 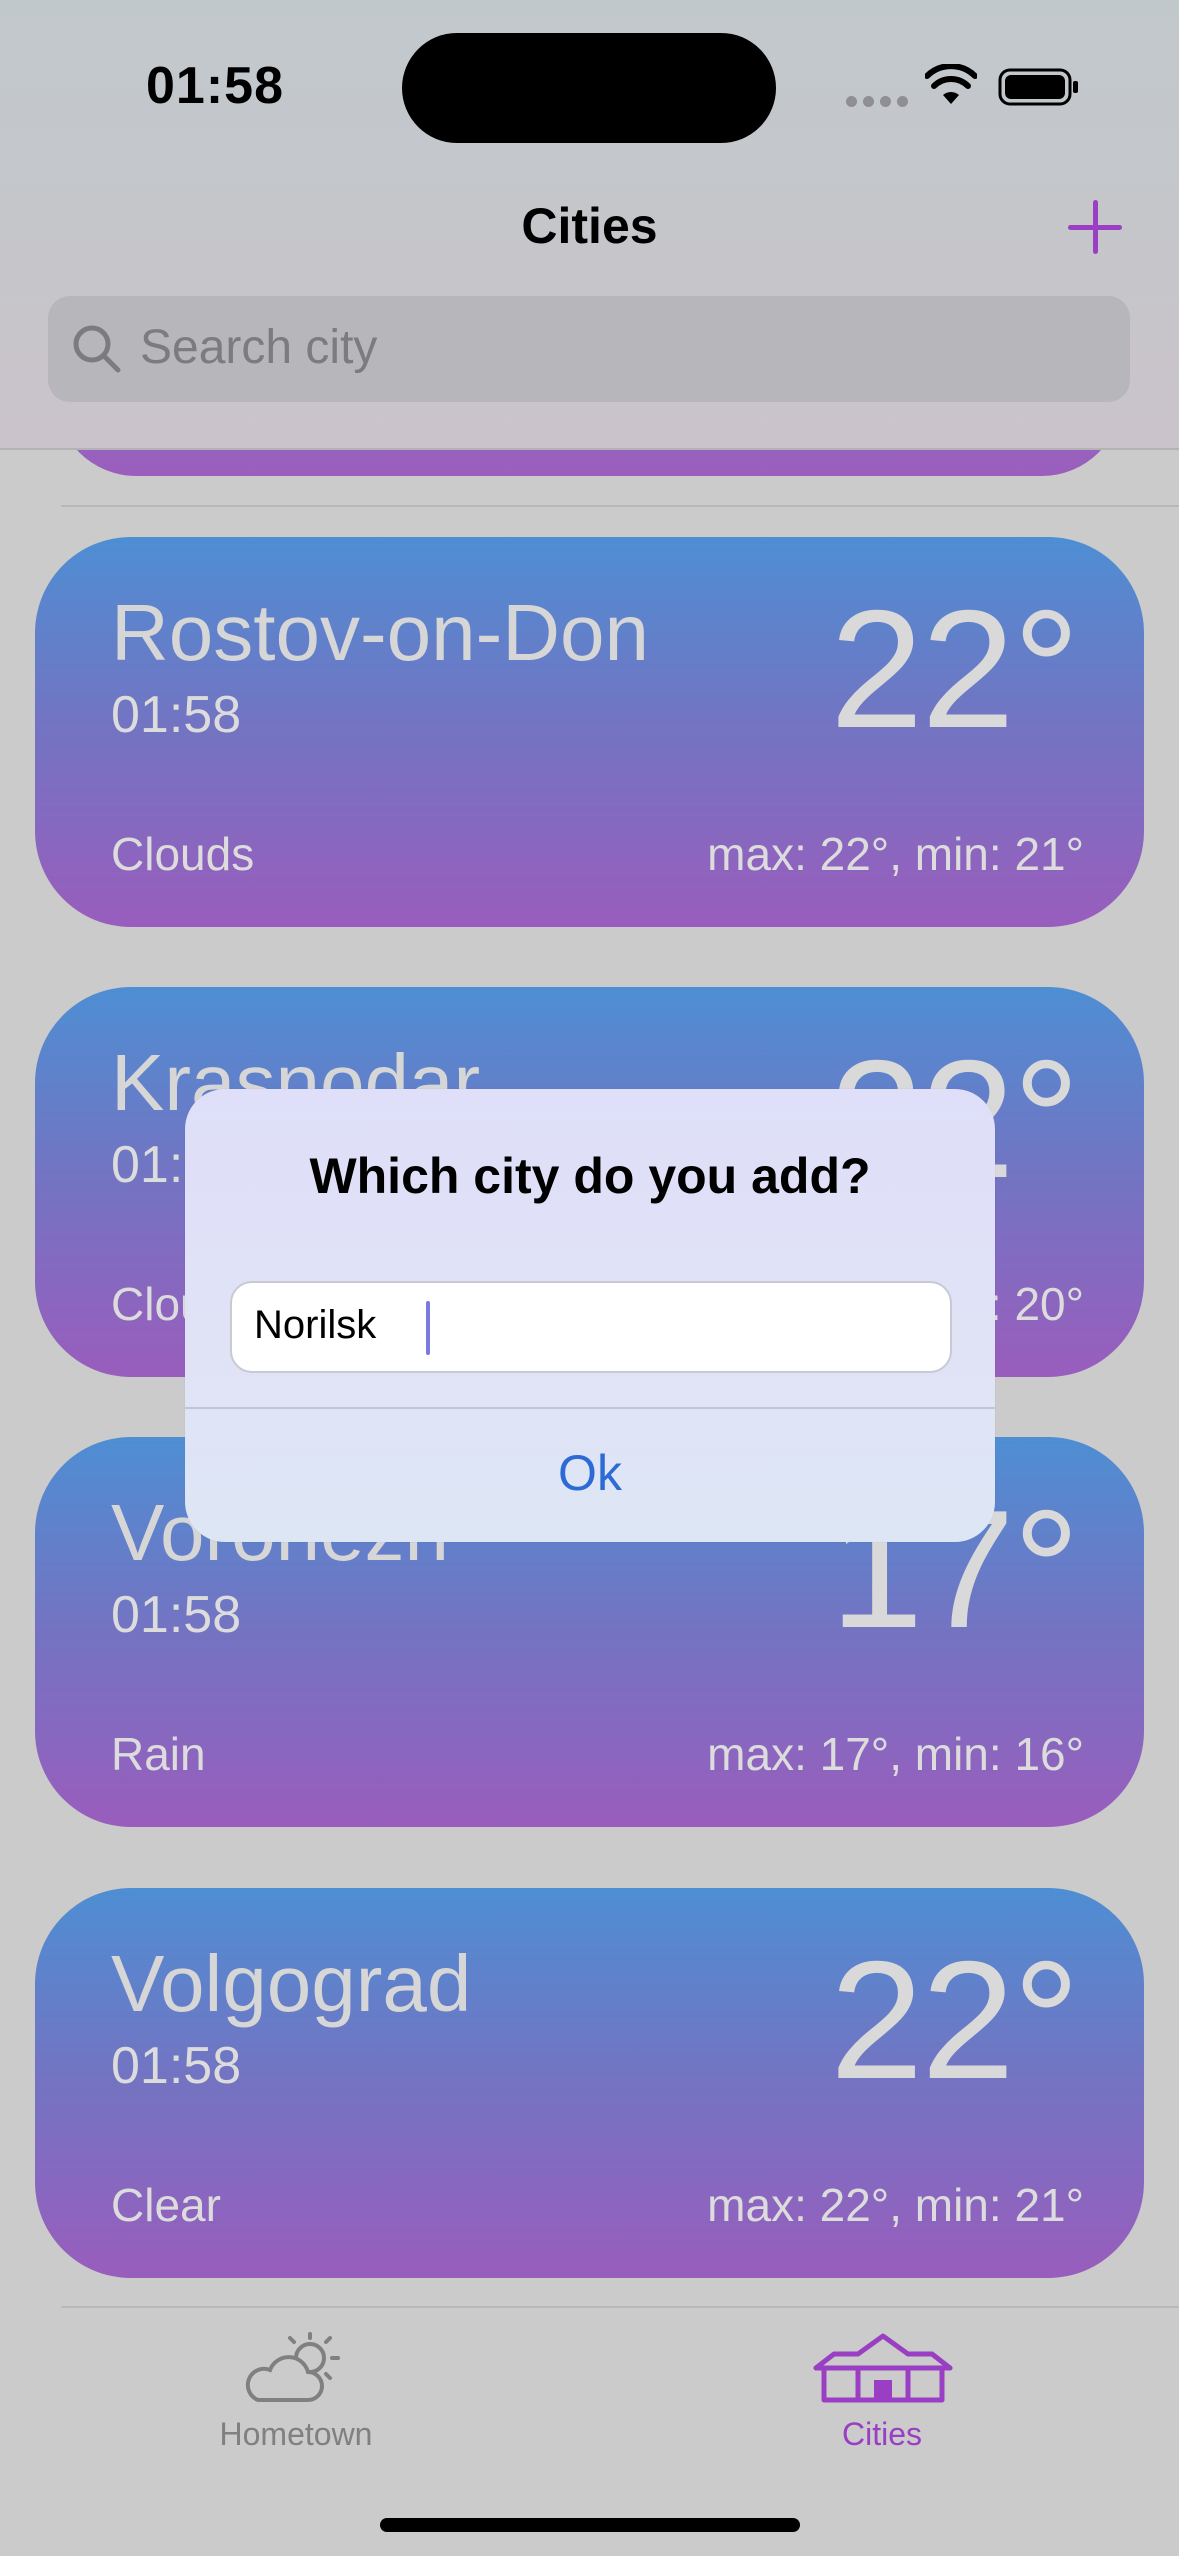 I want to click on add-city-alert: Which city do you add? Norilsk Ok, so click(x=590, y=1315).